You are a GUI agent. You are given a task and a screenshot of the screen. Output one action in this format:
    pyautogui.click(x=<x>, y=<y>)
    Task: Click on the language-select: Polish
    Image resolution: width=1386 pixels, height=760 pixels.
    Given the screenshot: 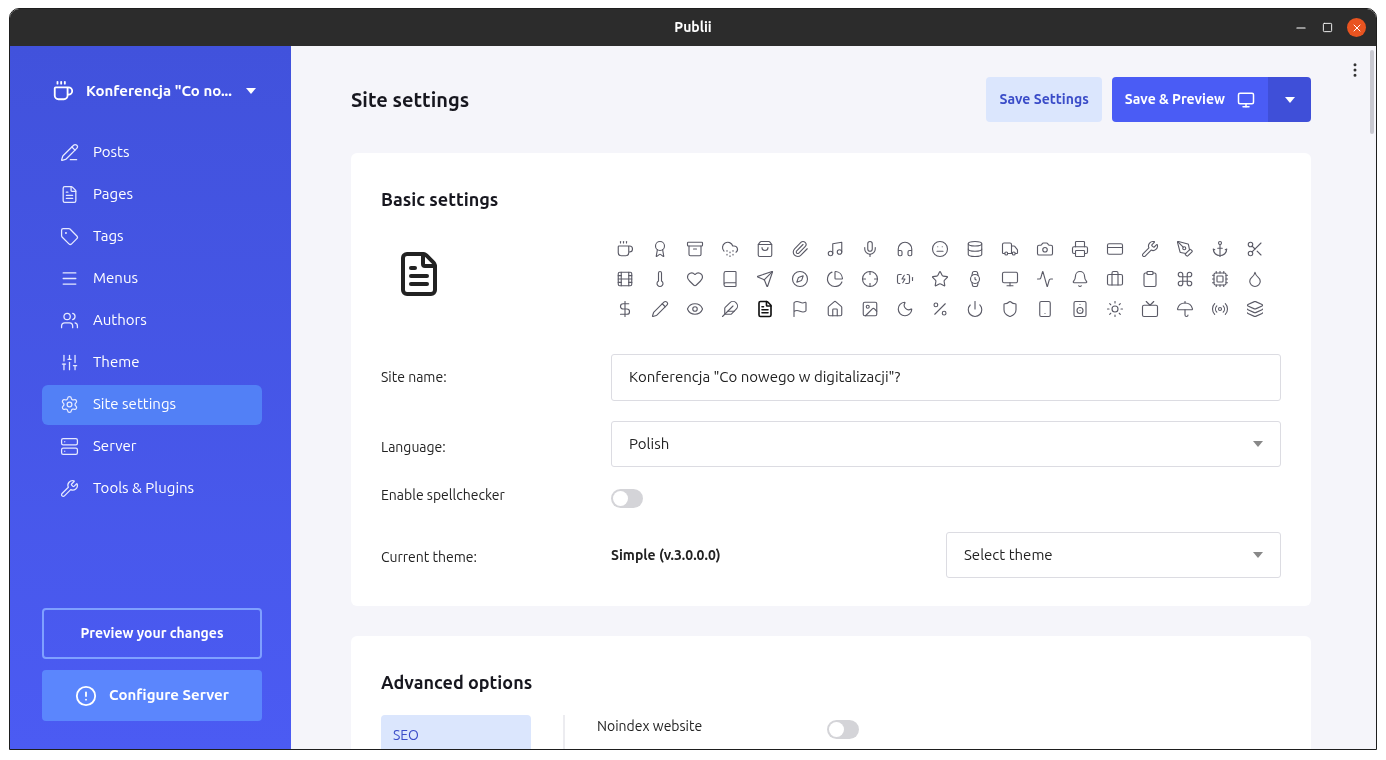 What is the action you would take?
    pyautogui.click(x=946, y=444)
    